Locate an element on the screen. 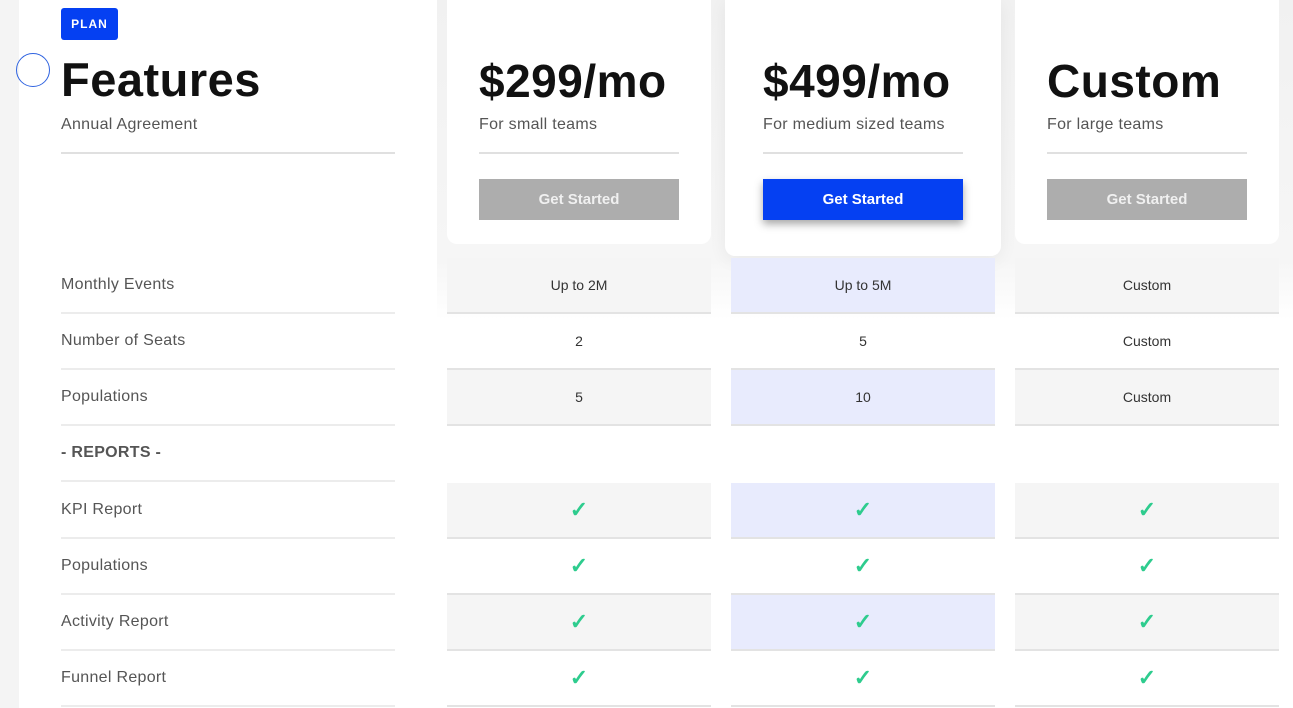 The height and width of the screenshot is (708, 1293). section-heading: - REPORTS - is located at coordinates (111, 452).